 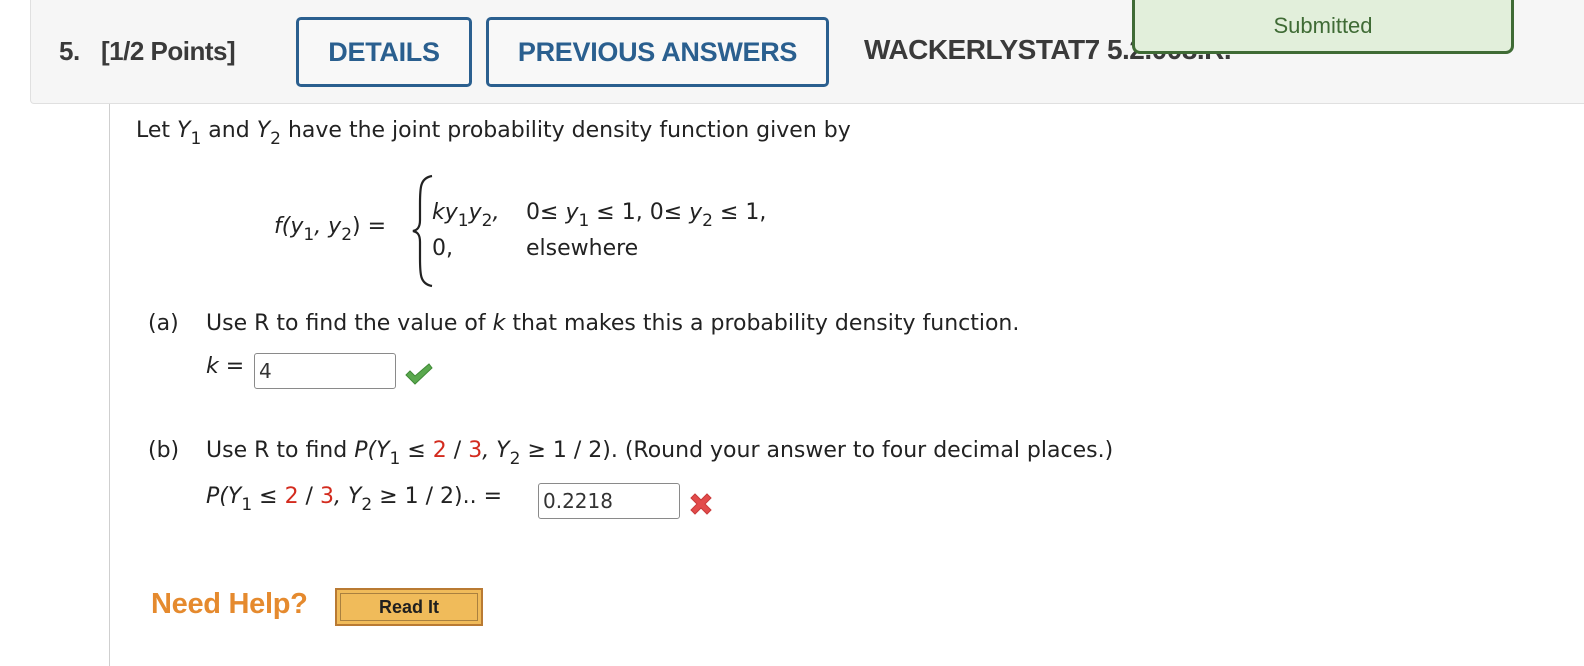 I want to click on formula-text: 0≤, so click(x=546, y=212).